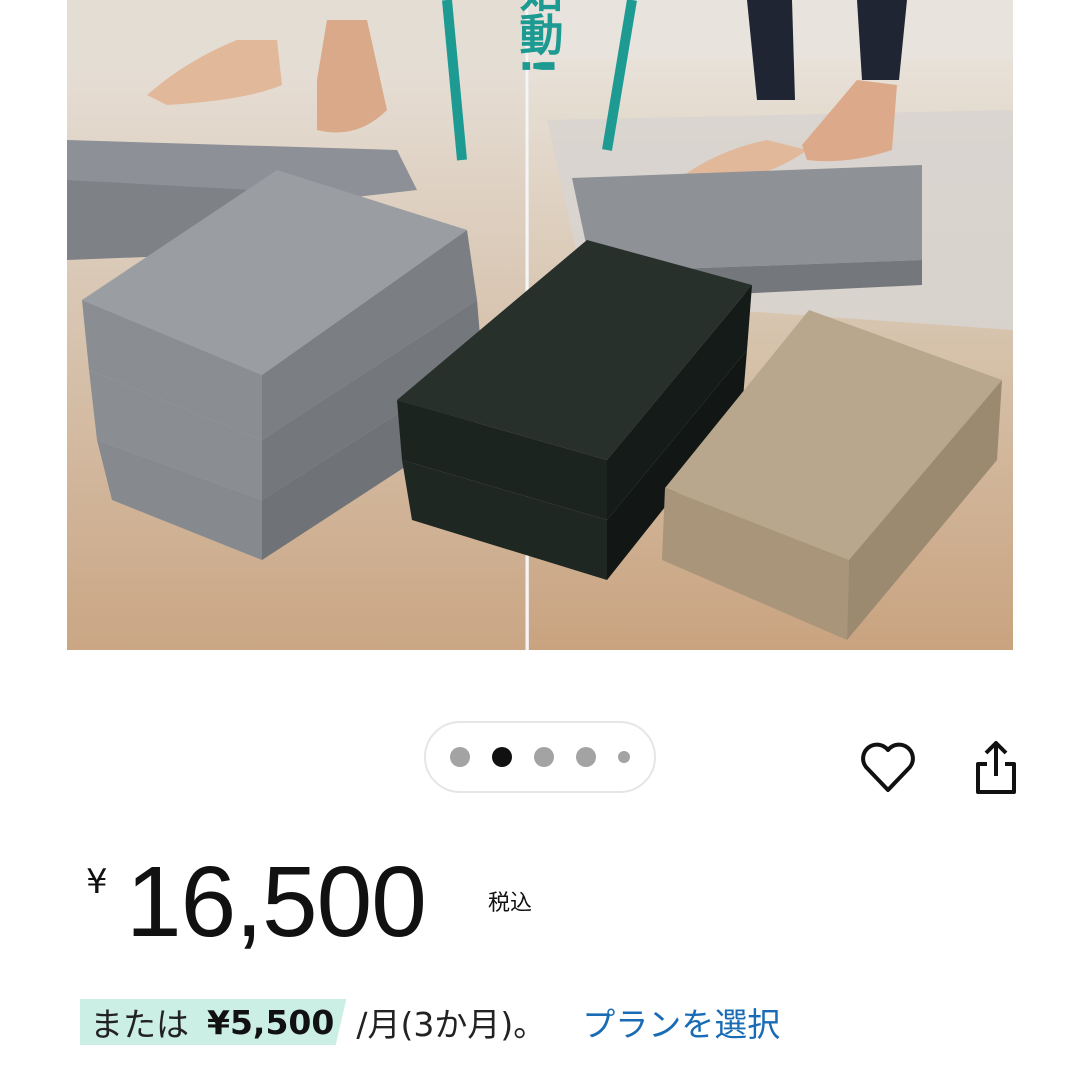 Image resolution: width=1080 pixels, height=1080 pixels. I want to click on image-pager, so click(540, 757).